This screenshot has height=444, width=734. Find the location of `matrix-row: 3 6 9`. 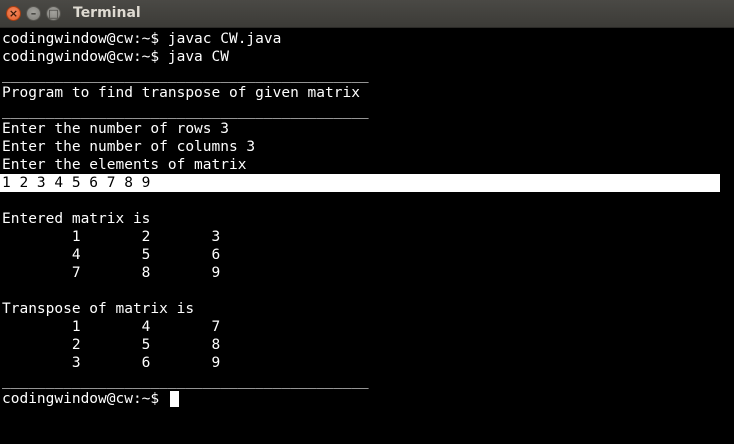

matrix-row: 3 6 9 is located at coordinates (111, 363).